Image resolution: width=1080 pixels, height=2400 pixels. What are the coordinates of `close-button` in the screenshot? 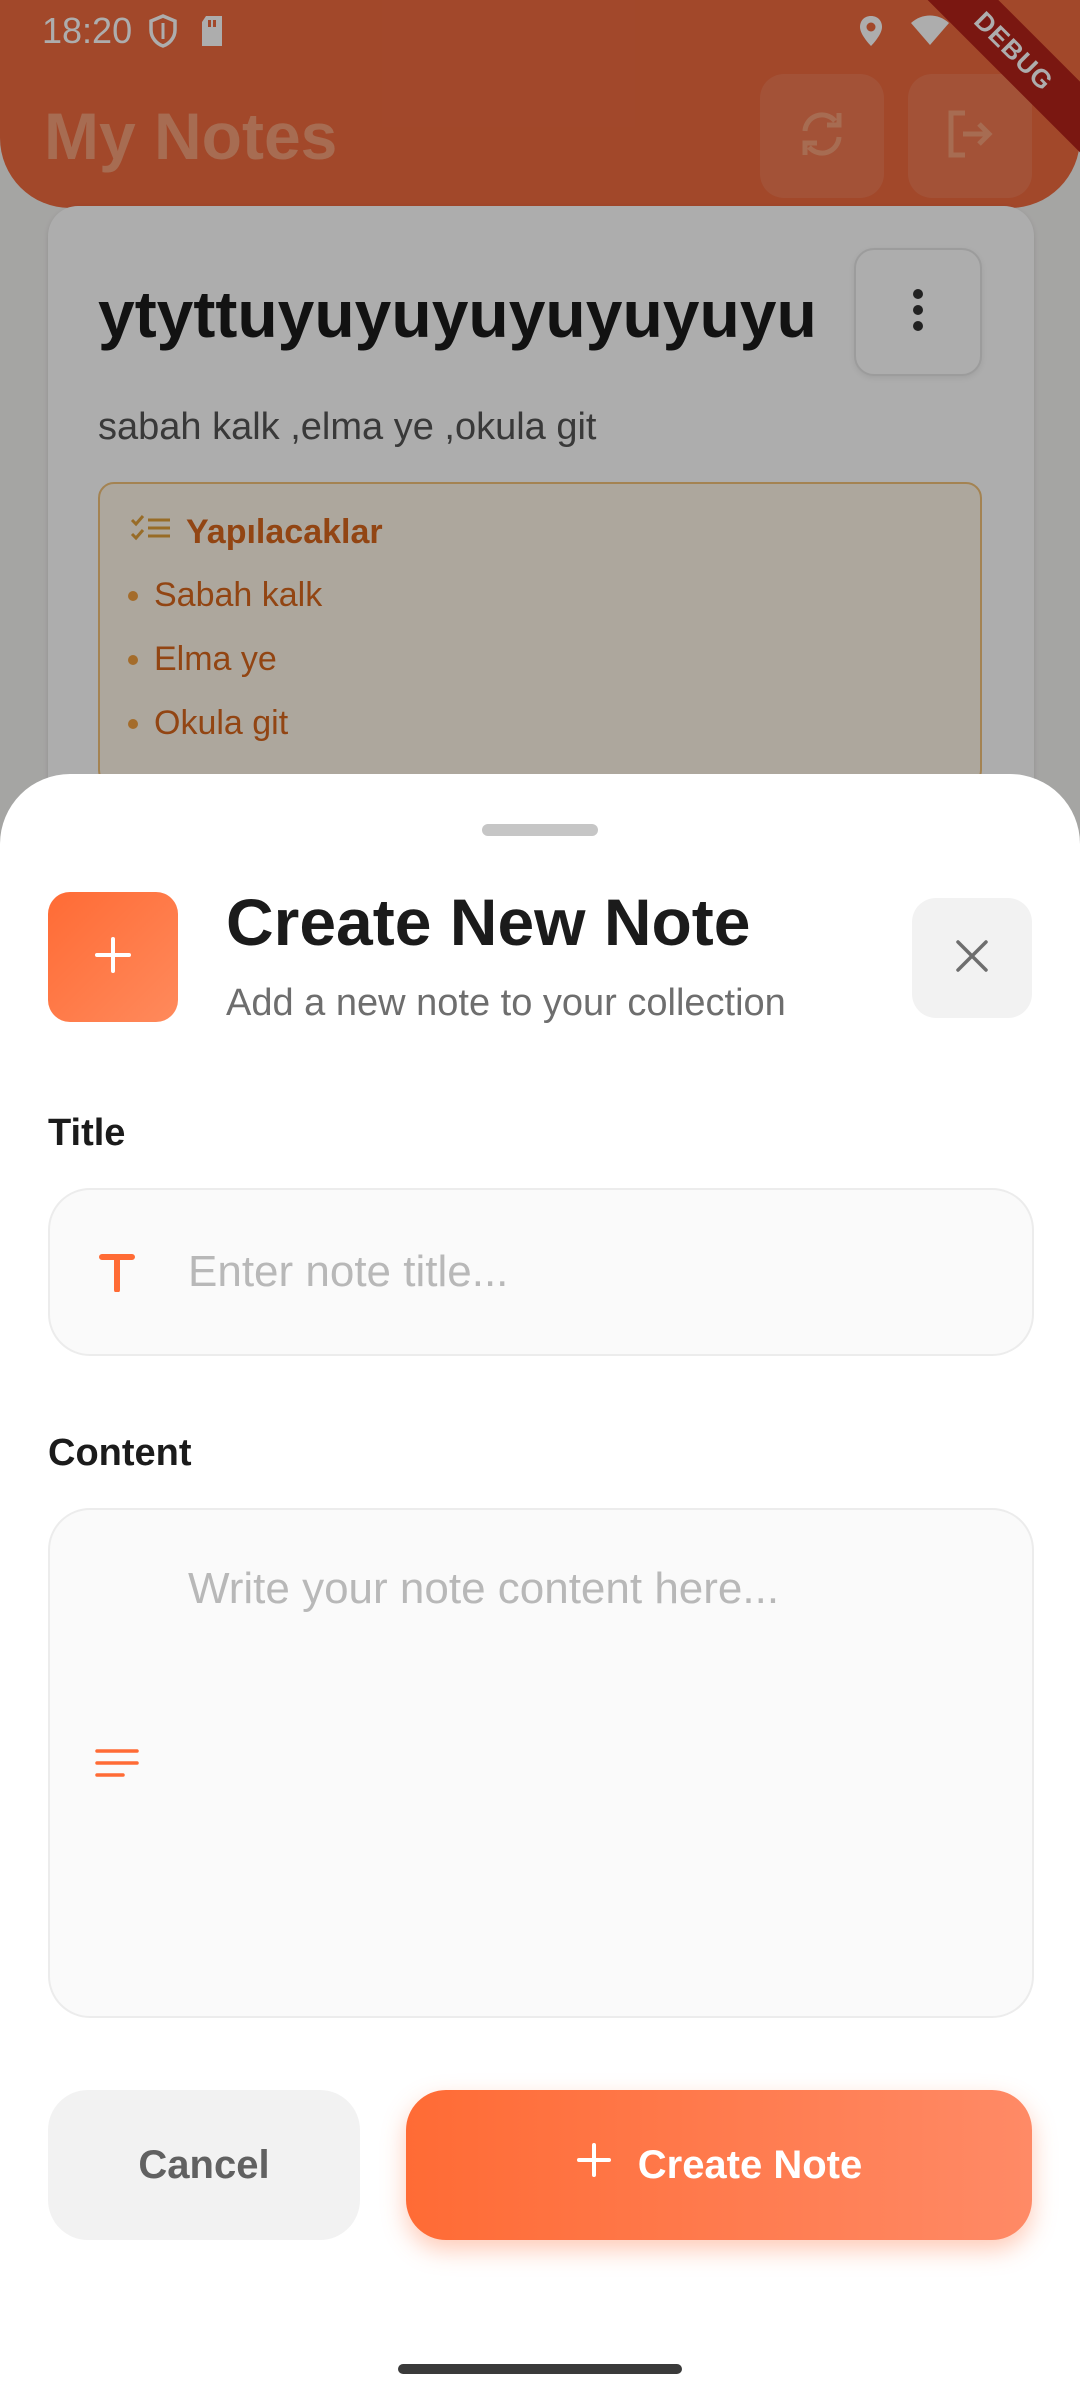 It's located at (972, 958).